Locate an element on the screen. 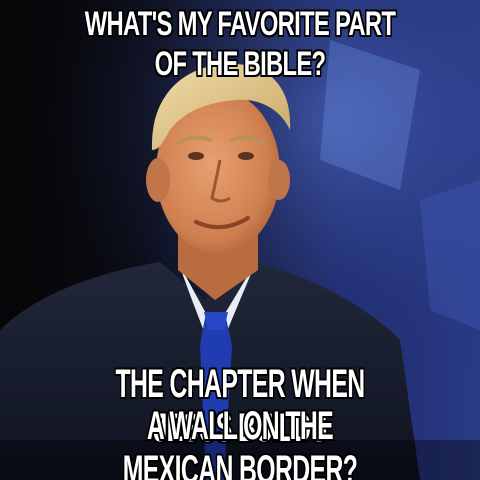  tie-knot is located at coordinates (216, 321).